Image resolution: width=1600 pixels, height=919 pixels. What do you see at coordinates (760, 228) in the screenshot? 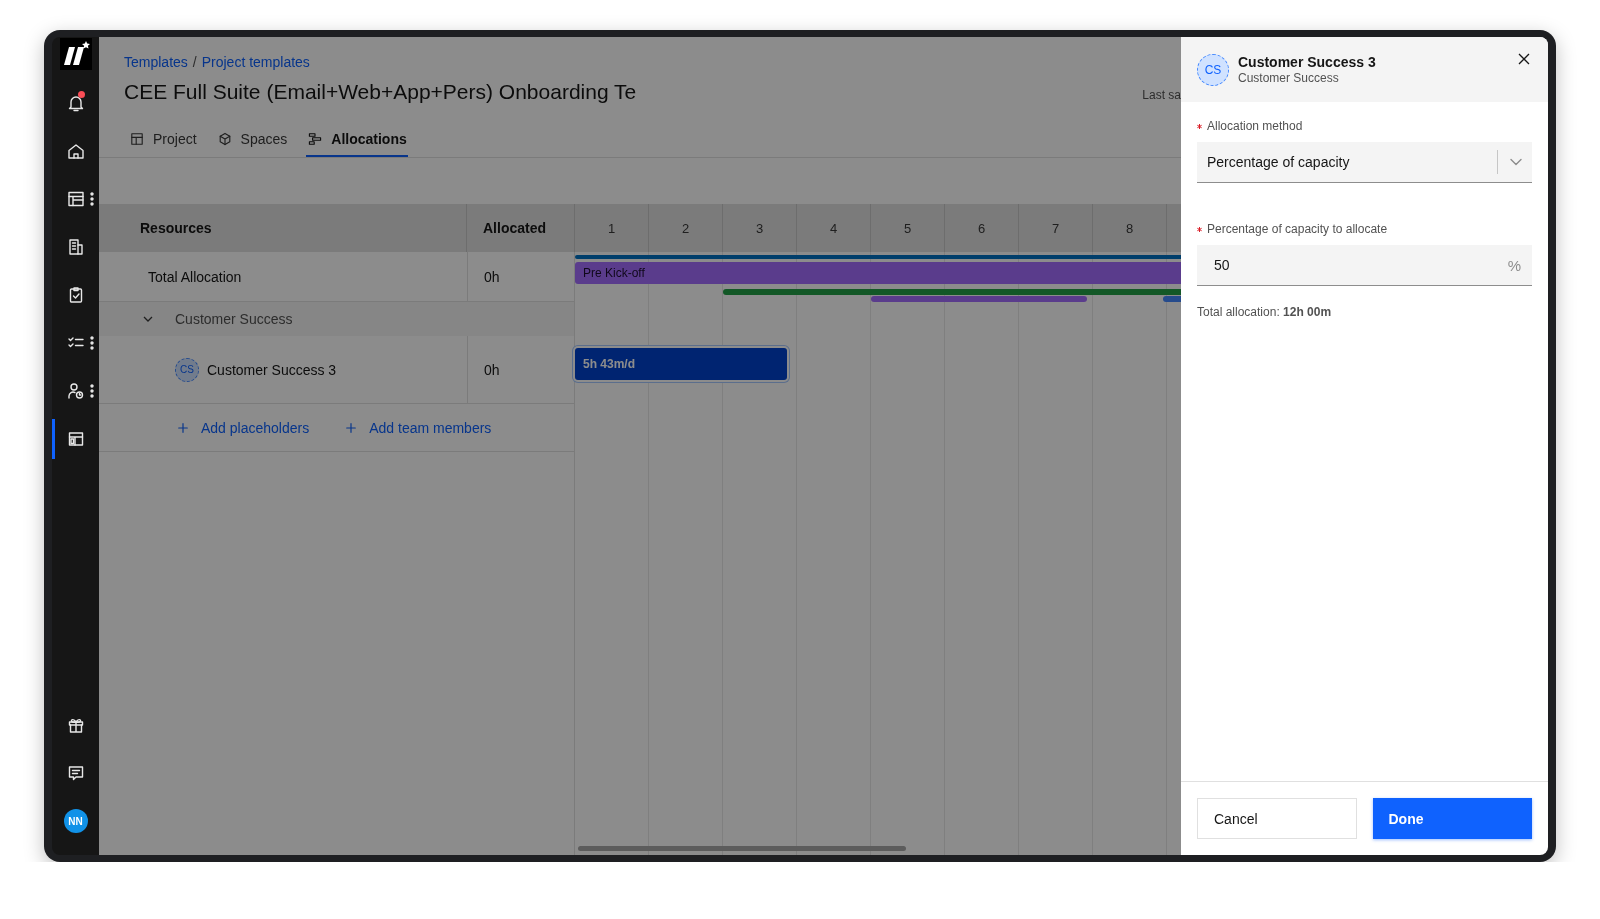
I see `week-header: 3` at bounding box center [760, 228].